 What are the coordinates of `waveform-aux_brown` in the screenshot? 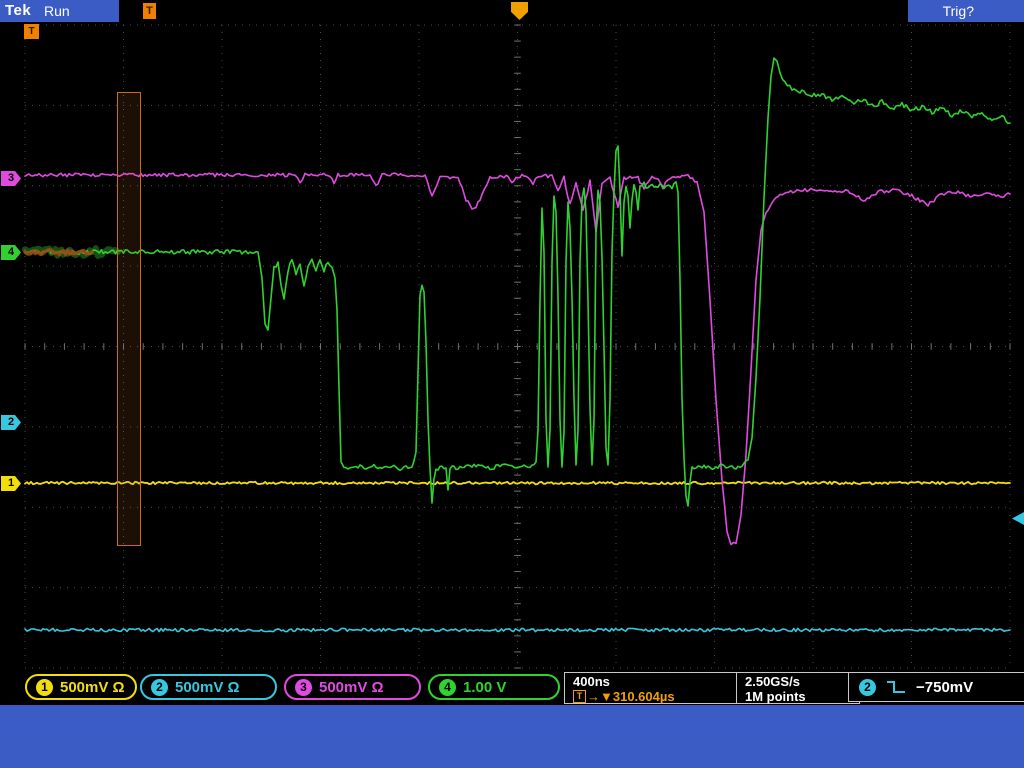 It's located at (58, 252).